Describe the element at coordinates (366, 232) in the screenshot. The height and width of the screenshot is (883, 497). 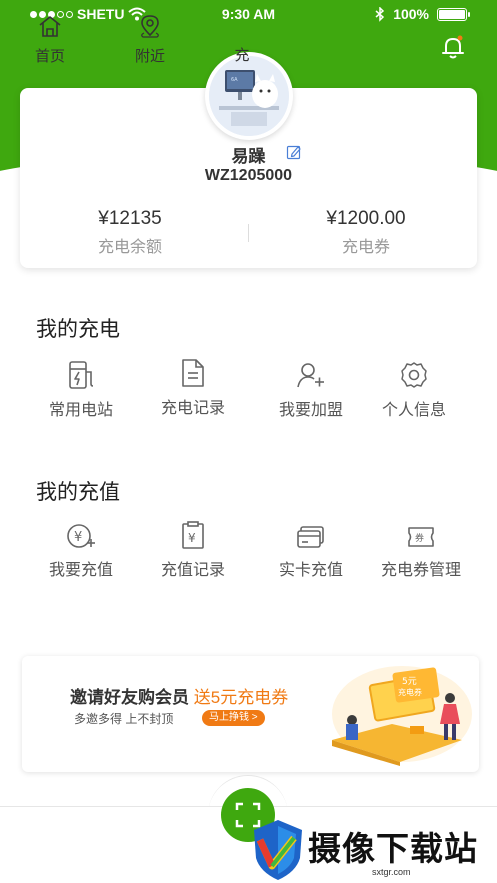
I see `coupon-stat: ¥1200.00 充电券` at that location.